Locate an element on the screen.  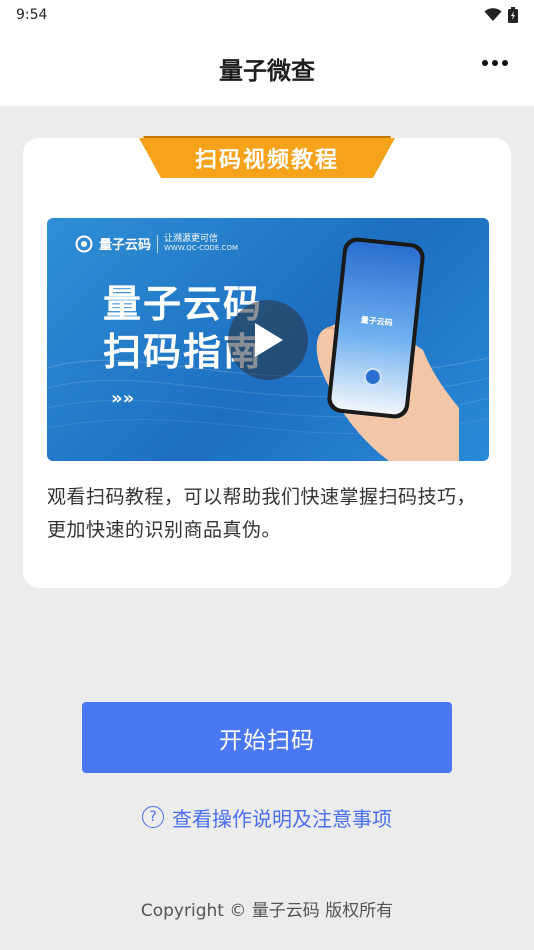
tutorial-description: 观看扫码教程，可以帮助我们快速掌握扫码技巧，更加快速的识别商品真伪。 is located at coordinates (262, 513).